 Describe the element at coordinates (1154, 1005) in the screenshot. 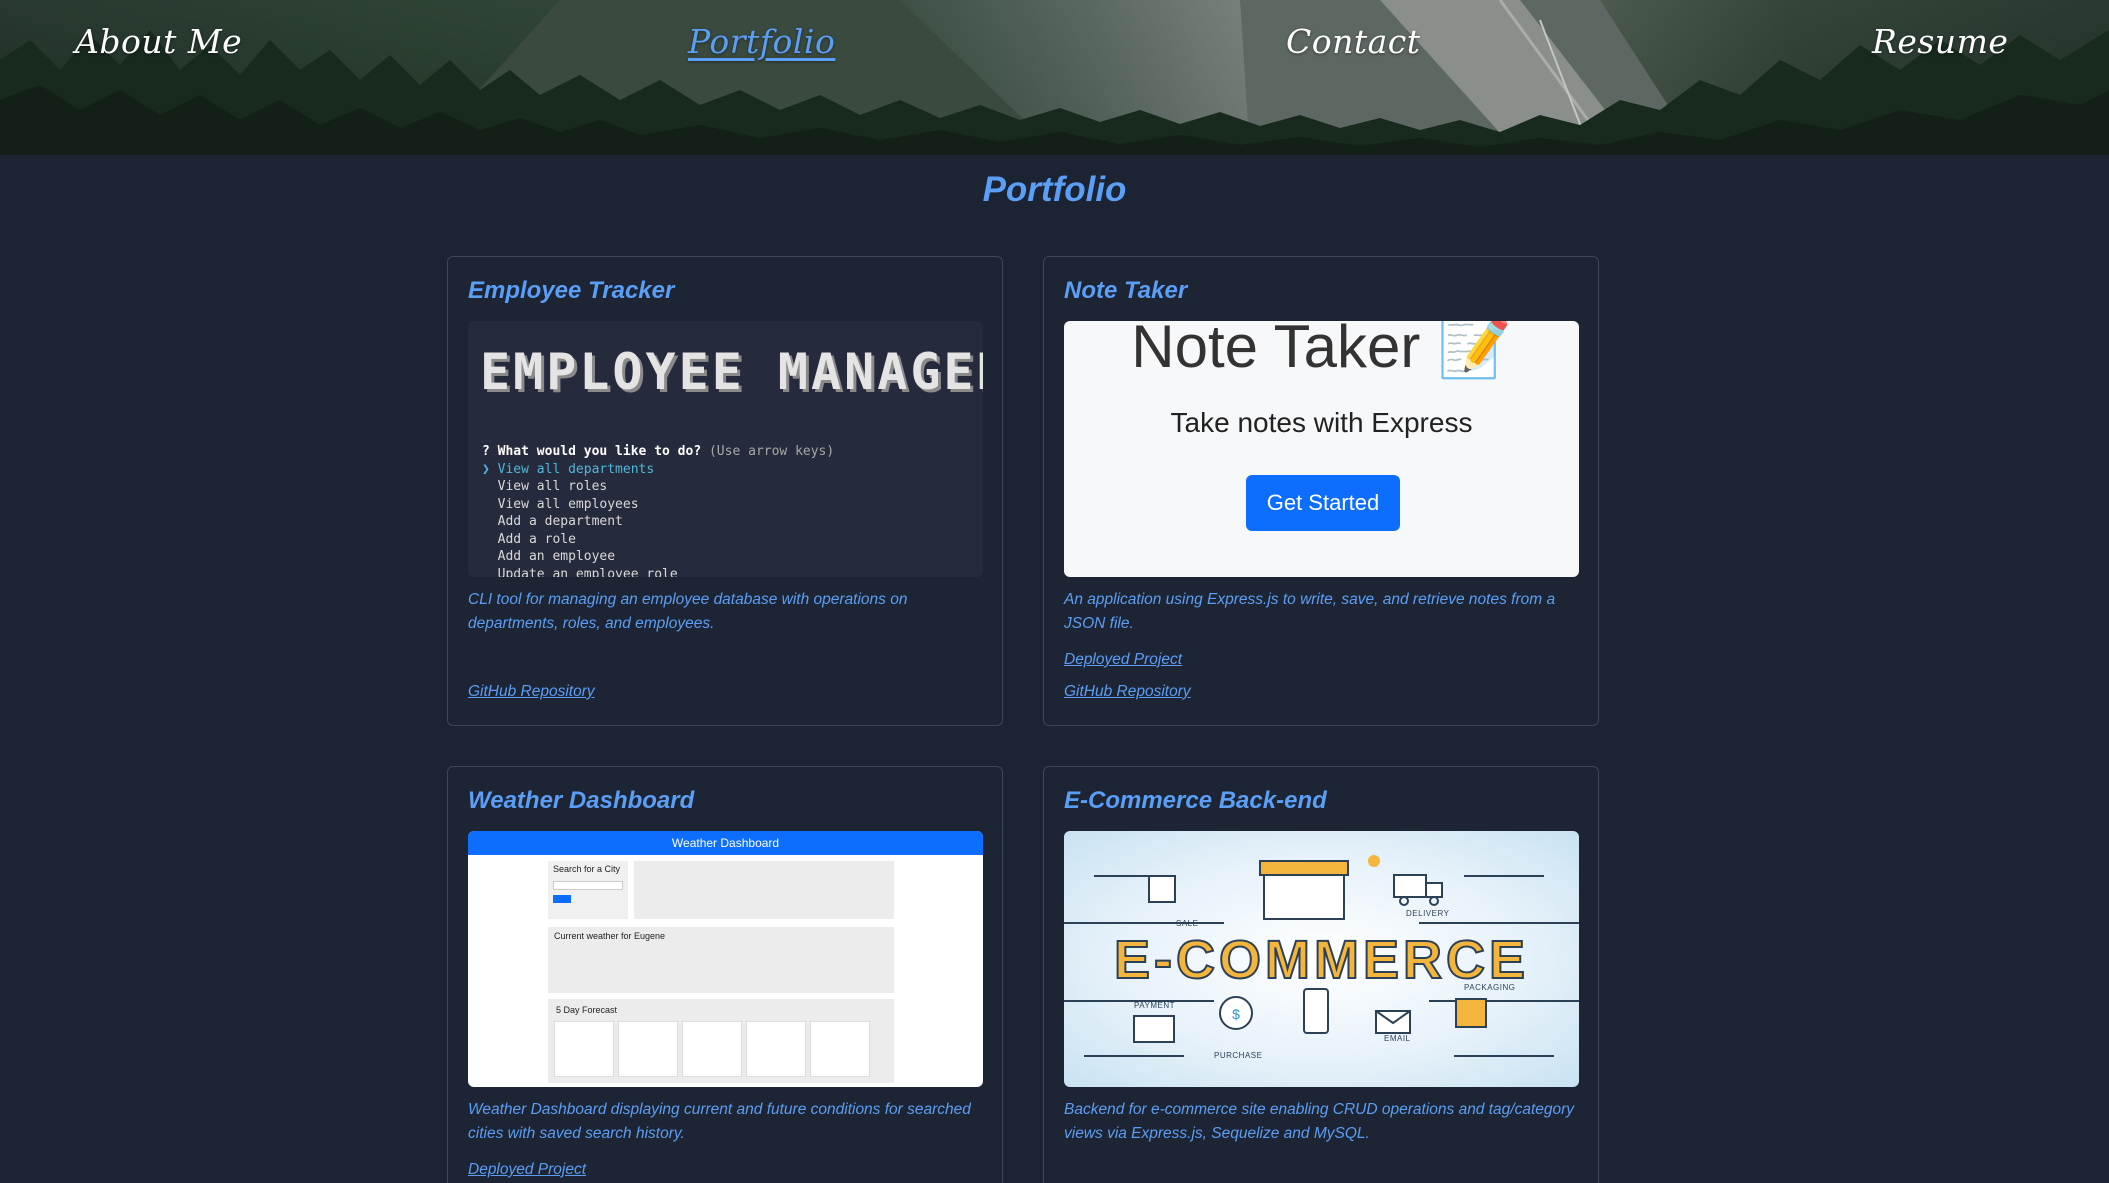

I see `illustration-label: PAYMENT` at that location.